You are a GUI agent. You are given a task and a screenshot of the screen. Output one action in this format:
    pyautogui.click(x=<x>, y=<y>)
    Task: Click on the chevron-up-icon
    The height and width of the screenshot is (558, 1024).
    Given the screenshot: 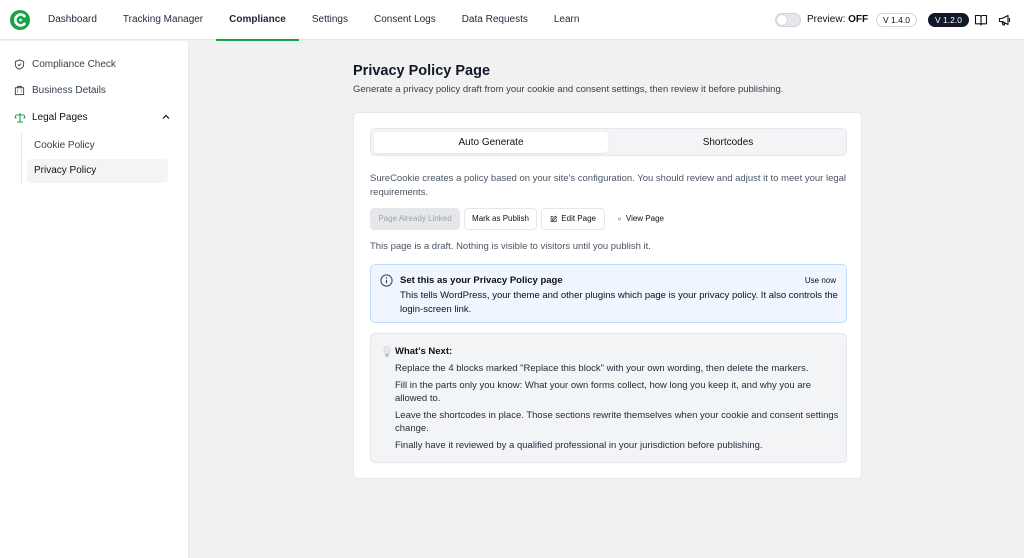 What is the action you would take?
    pyautogui.click(x=166, y=117)
    